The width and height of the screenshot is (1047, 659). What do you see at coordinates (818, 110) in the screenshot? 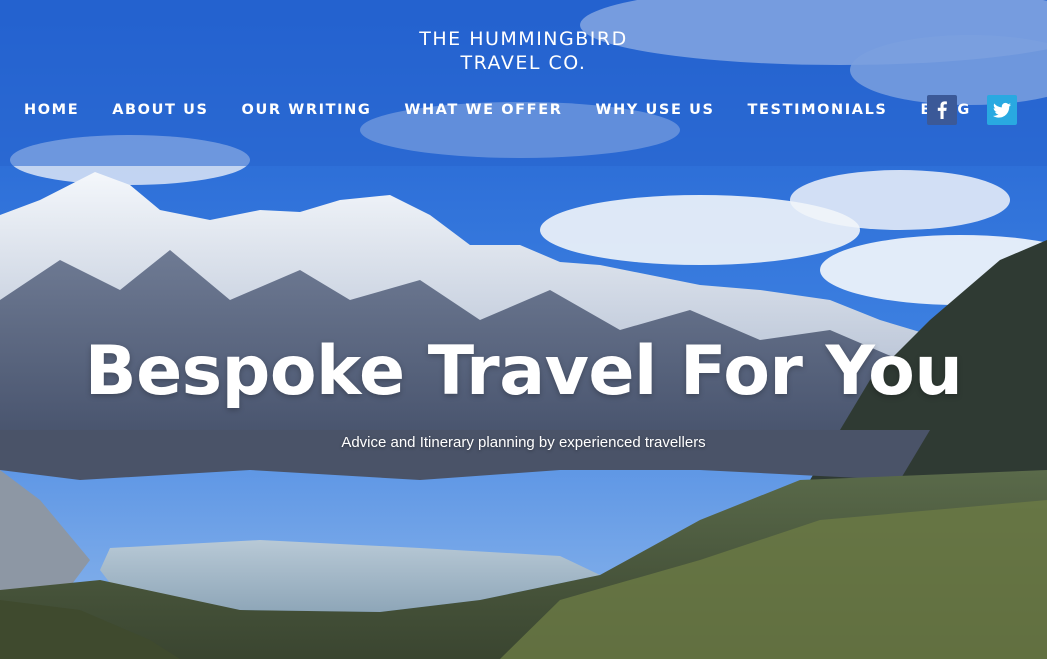
I see `nav-item-testimonials: TESTIMONIALS` at bounding box center [818, 110].